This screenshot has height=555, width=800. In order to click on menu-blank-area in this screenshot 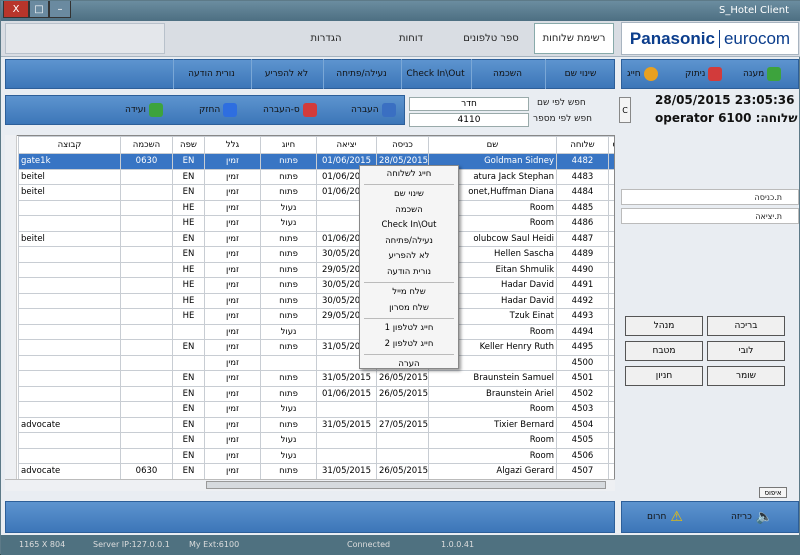, I will do `click(85, 38)`.